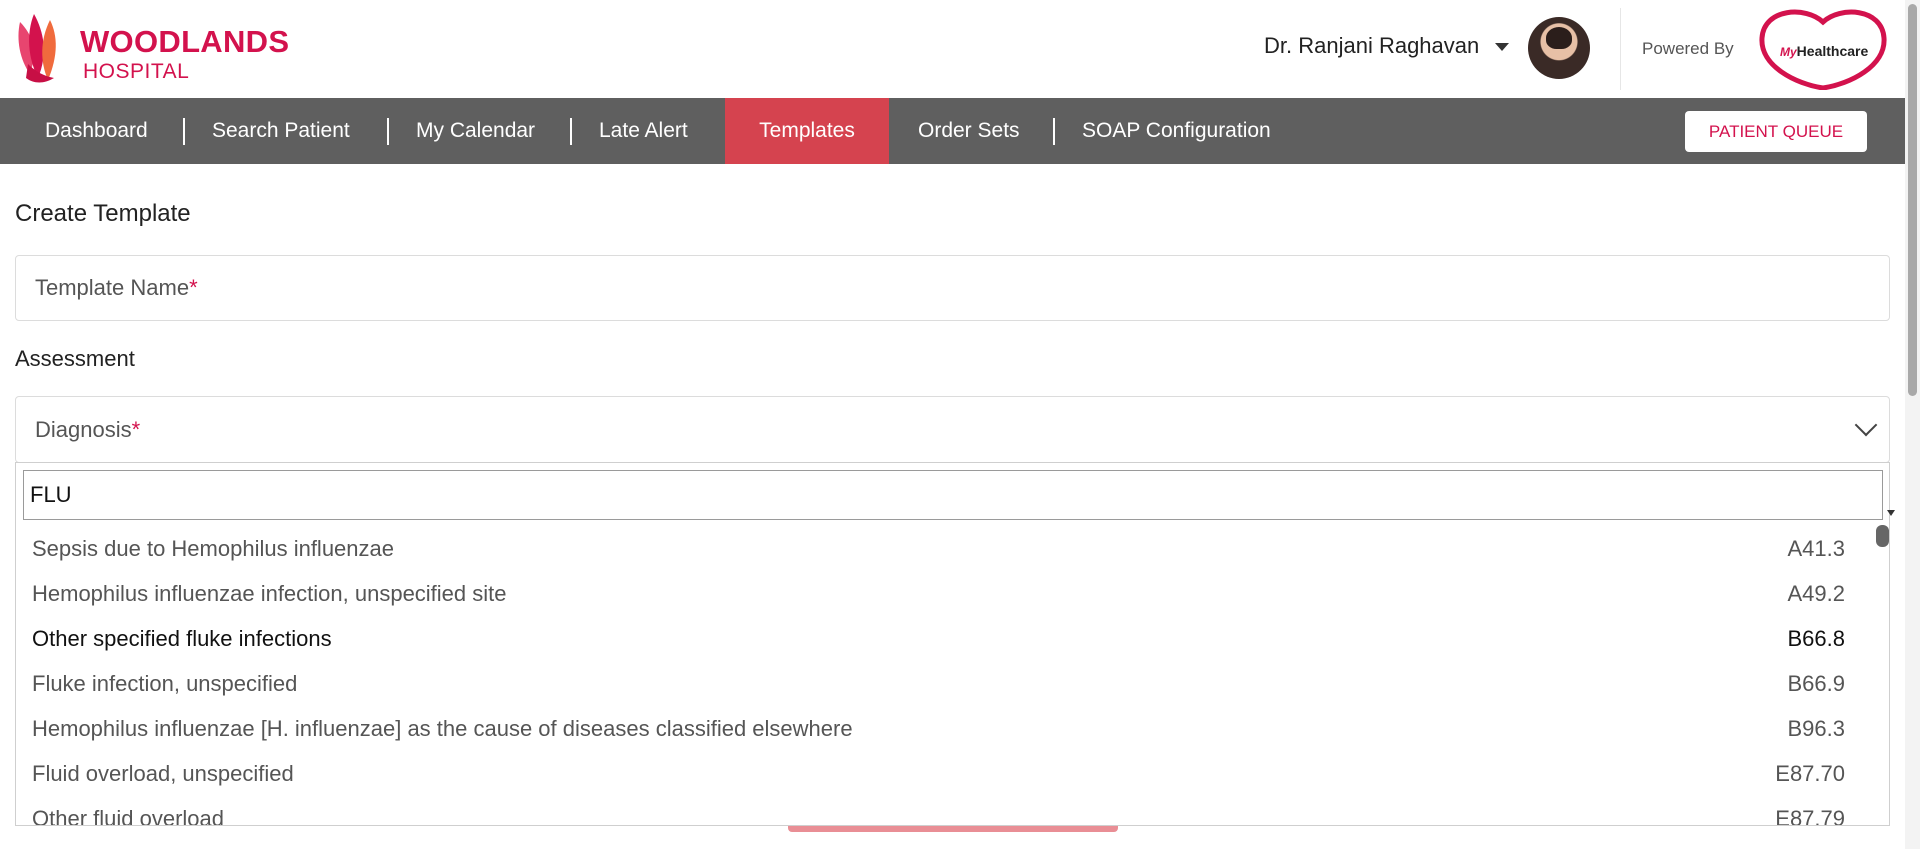 The image size is (1920, 849). Describe the element at coordinates (475, 131) in the screenshot. I see `nav-my-calendar: My Calendar` at that location.